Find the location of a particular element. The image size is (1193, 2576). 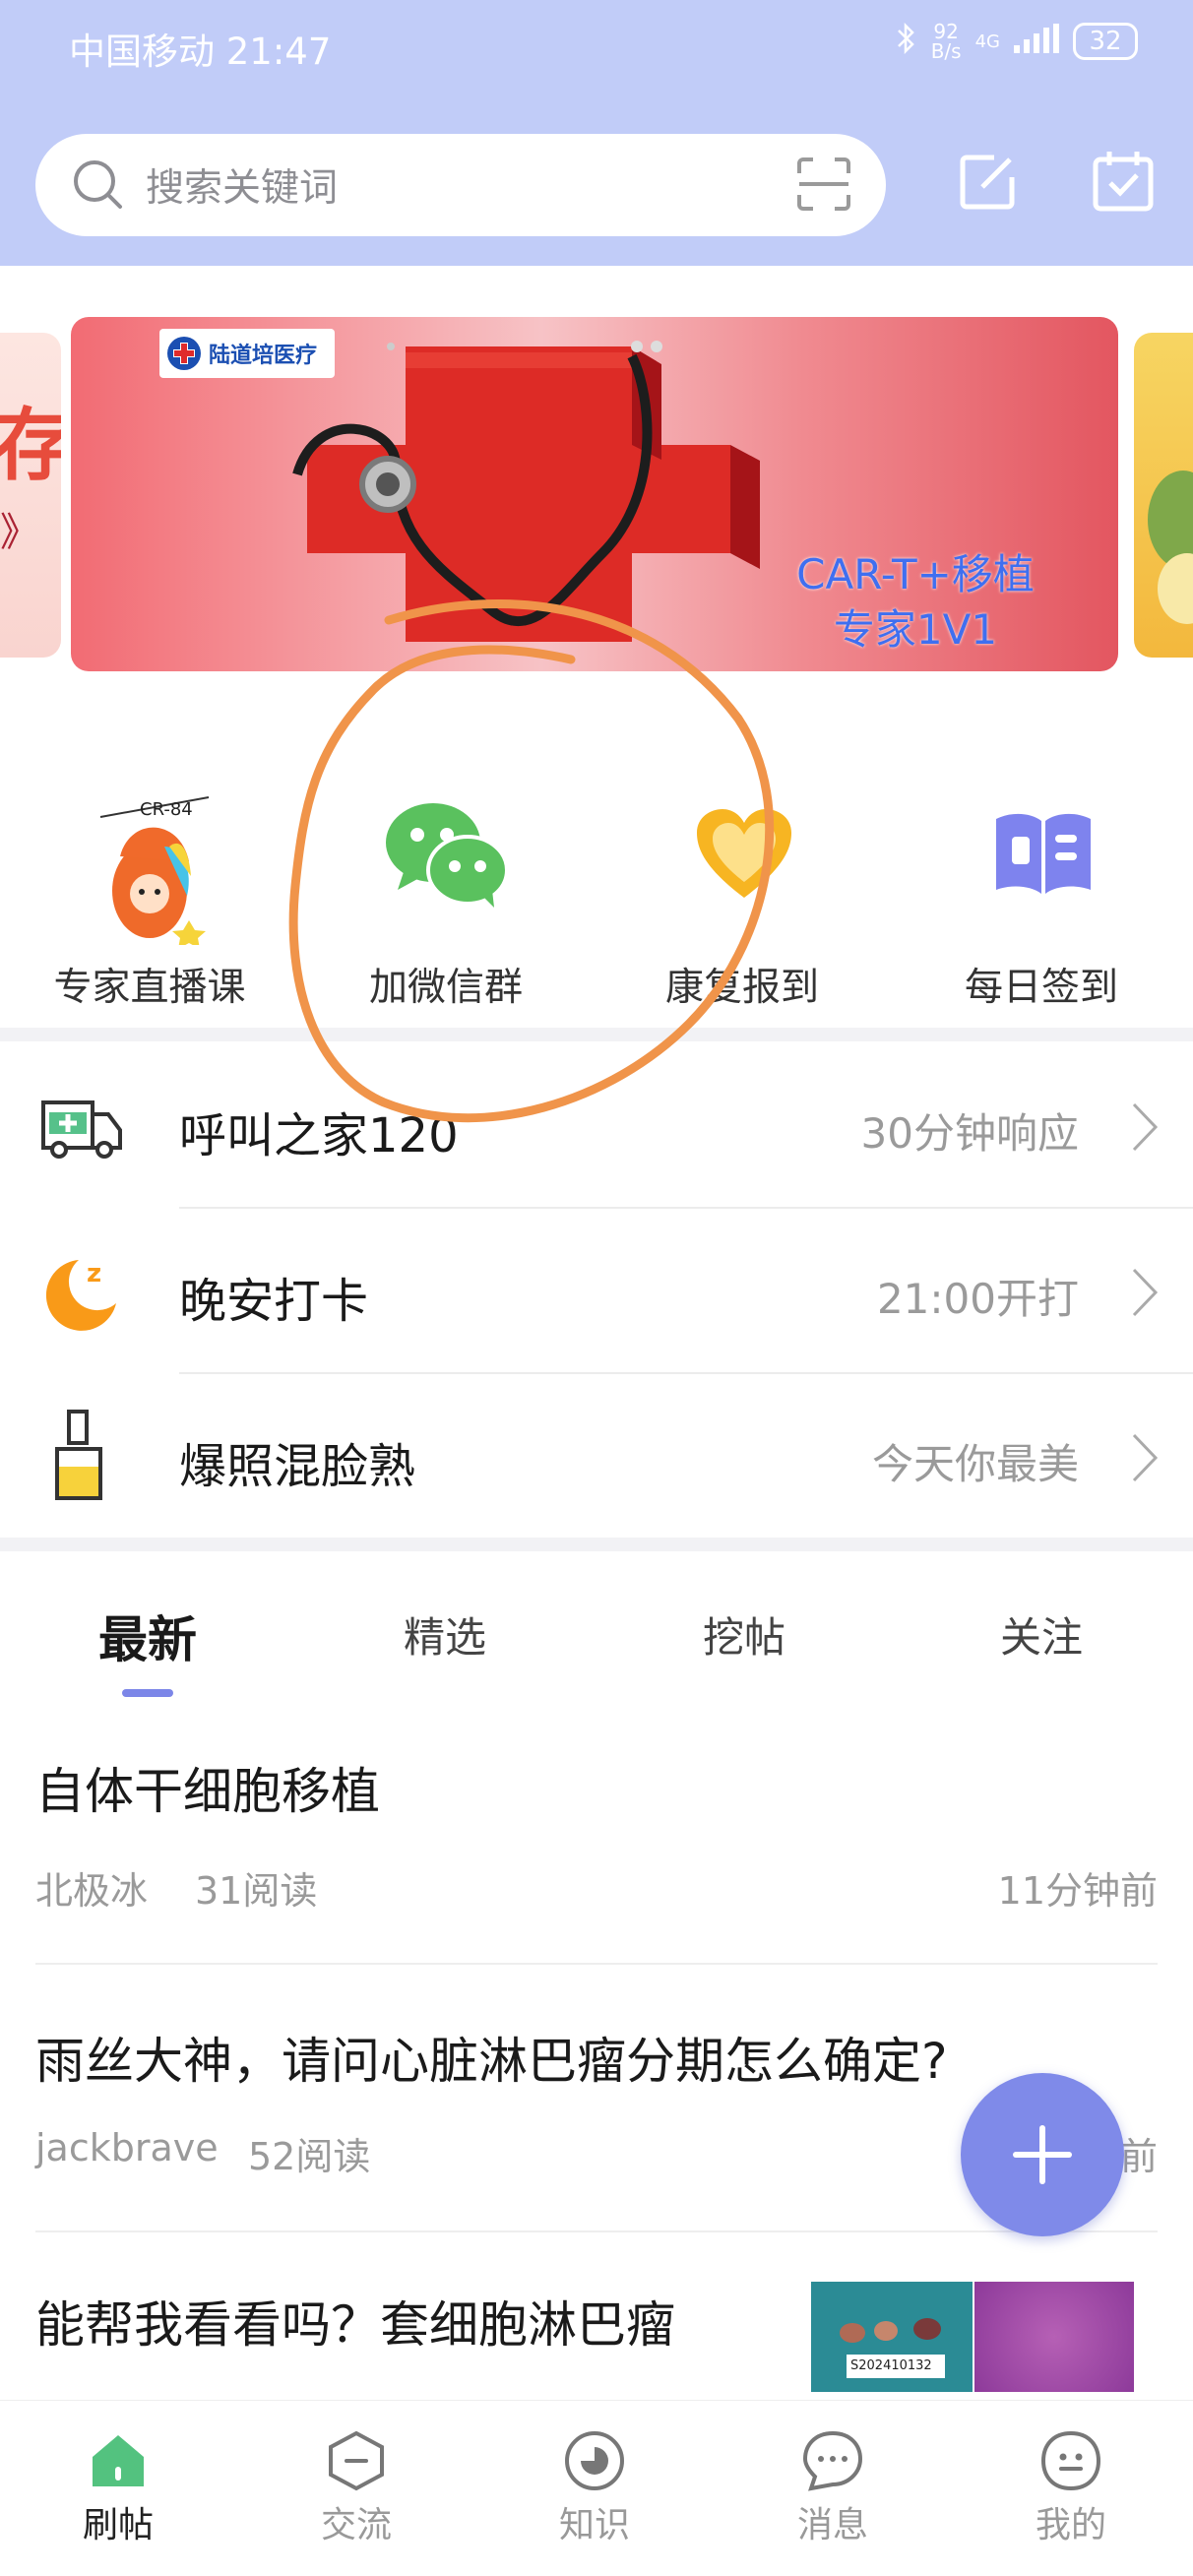

bluetooth-icon is located at coordinates (906, 41).